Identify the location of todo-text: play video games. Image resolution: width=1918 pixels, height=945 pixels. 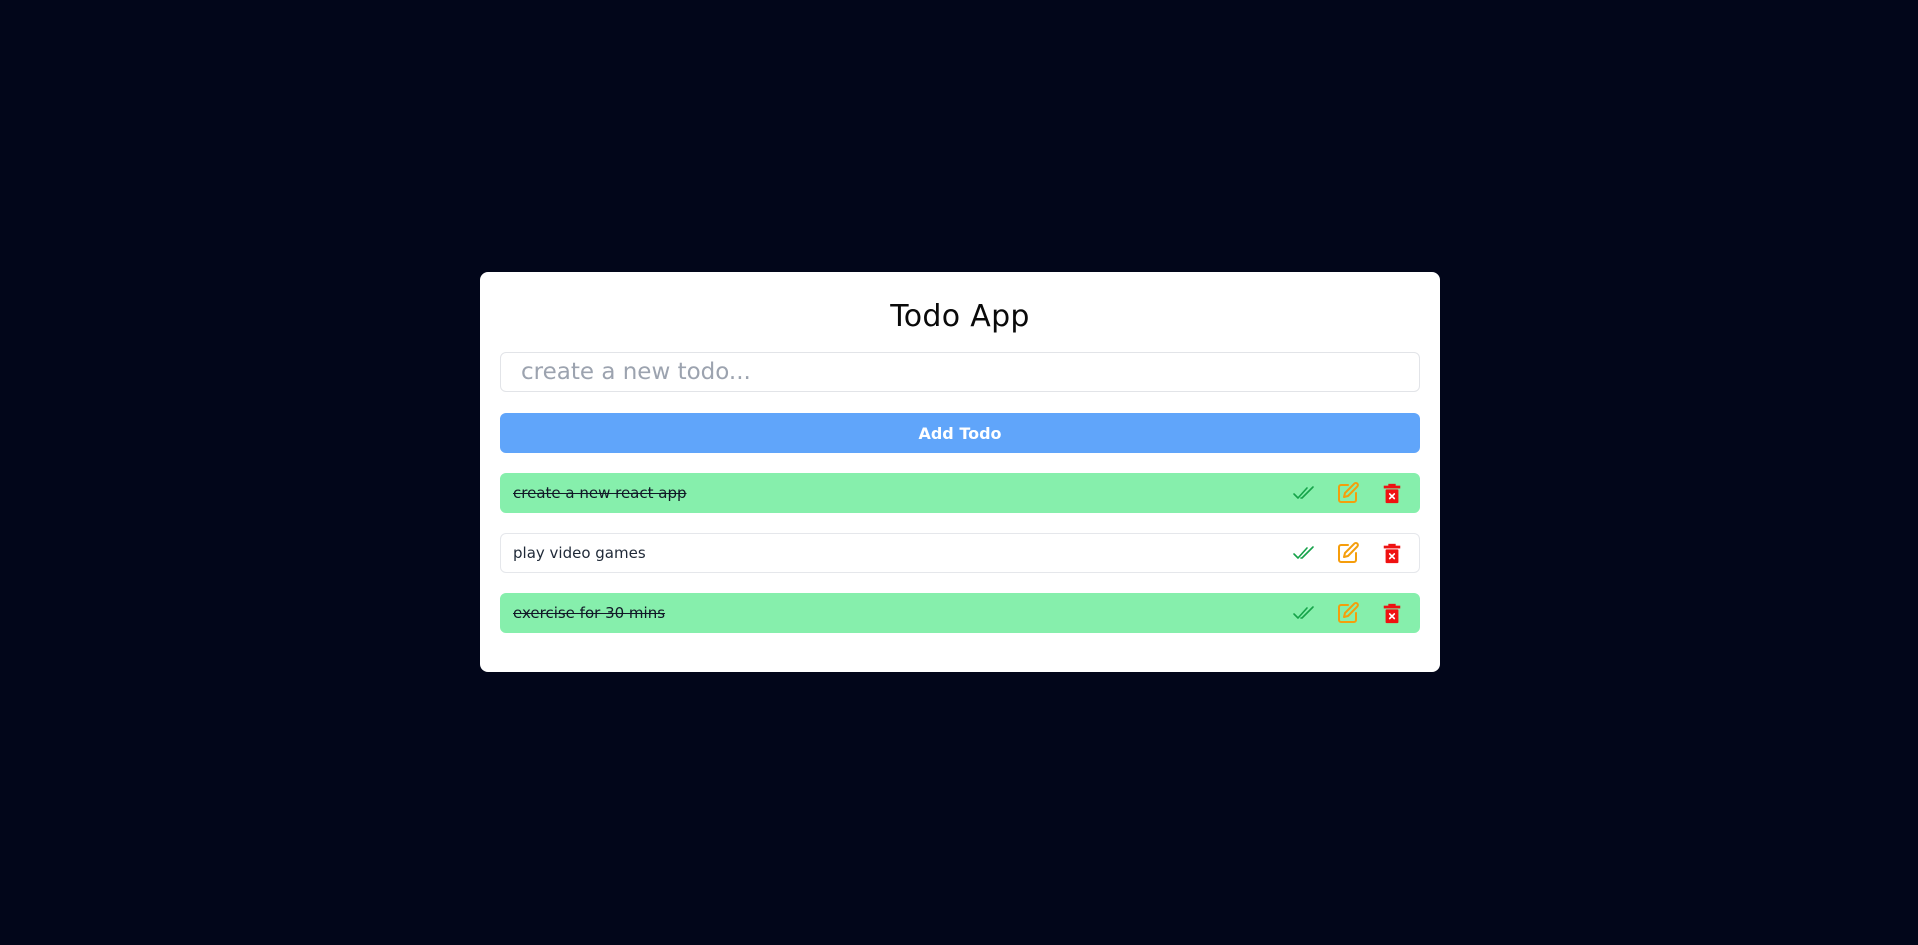
(579, 553).